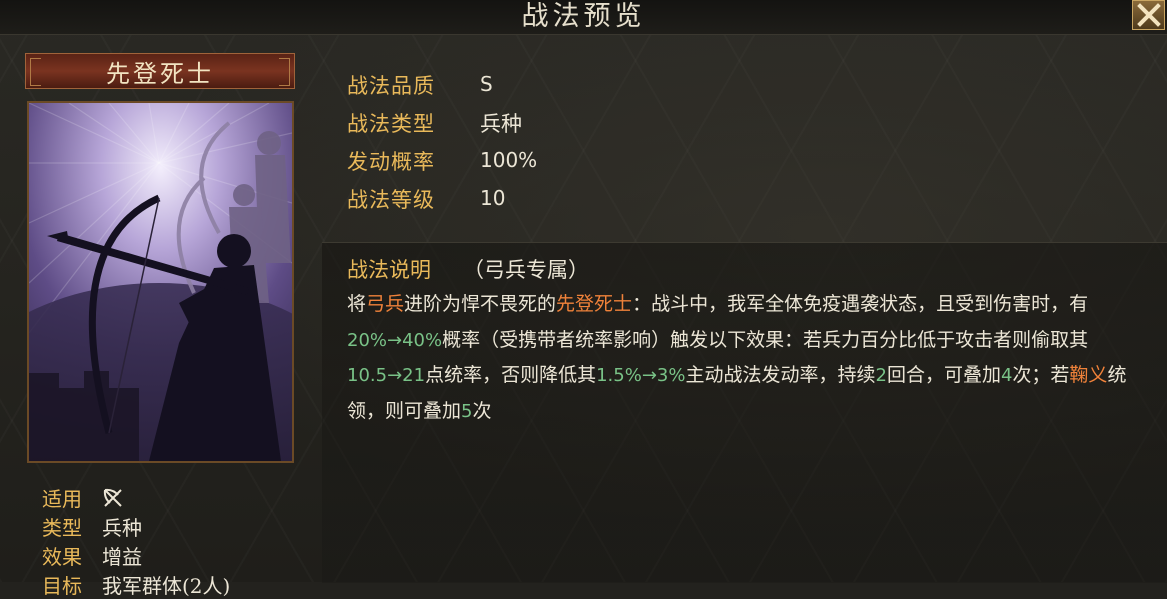 The width and height of the screenshot is (1167, 599). Describe the element at coordinates (391, 86) in the screenshot. I see `stat-label: 战法品质` at that location.